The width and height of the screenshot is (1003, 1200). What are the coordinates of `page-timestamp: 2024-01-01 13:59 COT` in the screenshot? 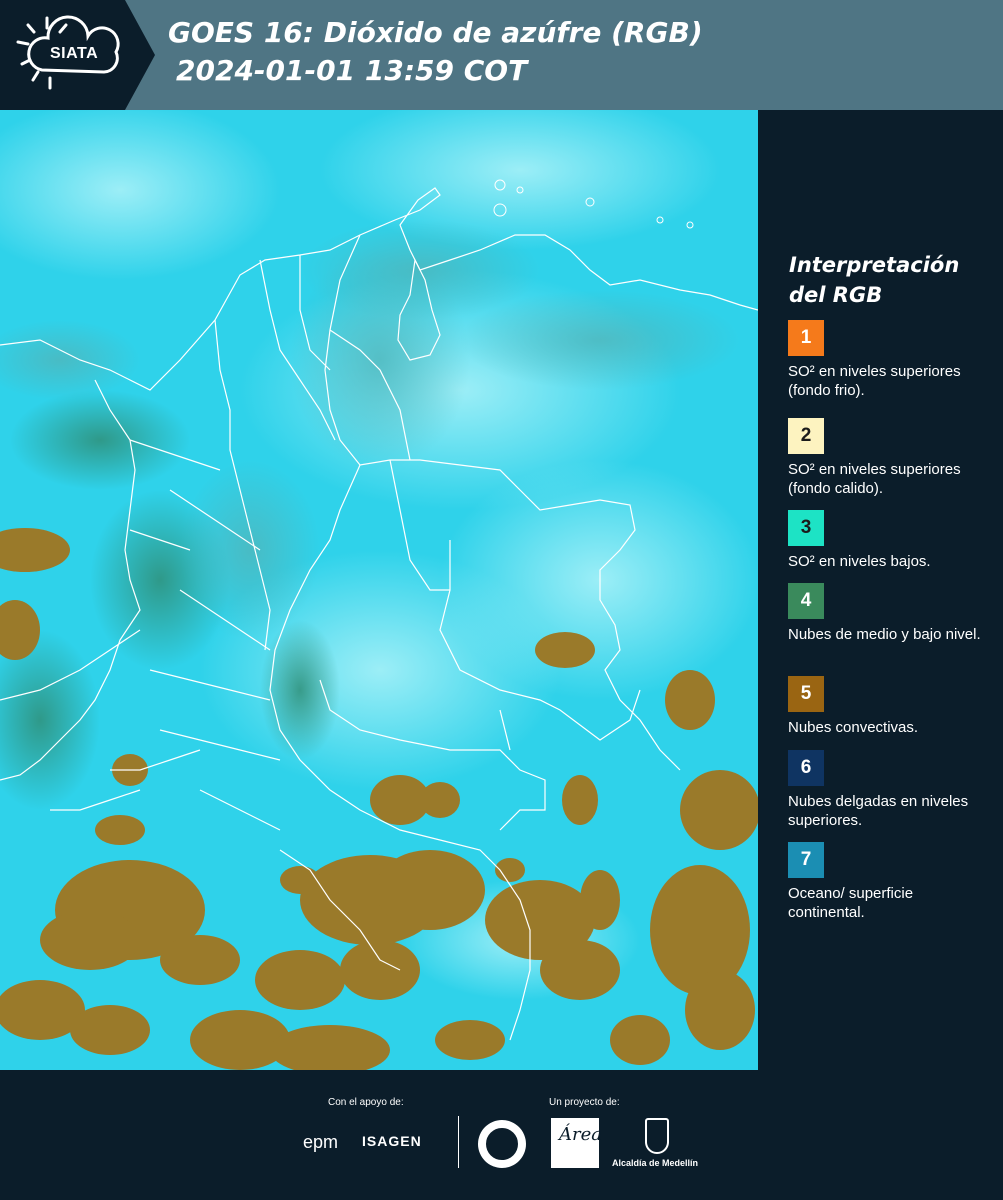 It's located at (352, 70).